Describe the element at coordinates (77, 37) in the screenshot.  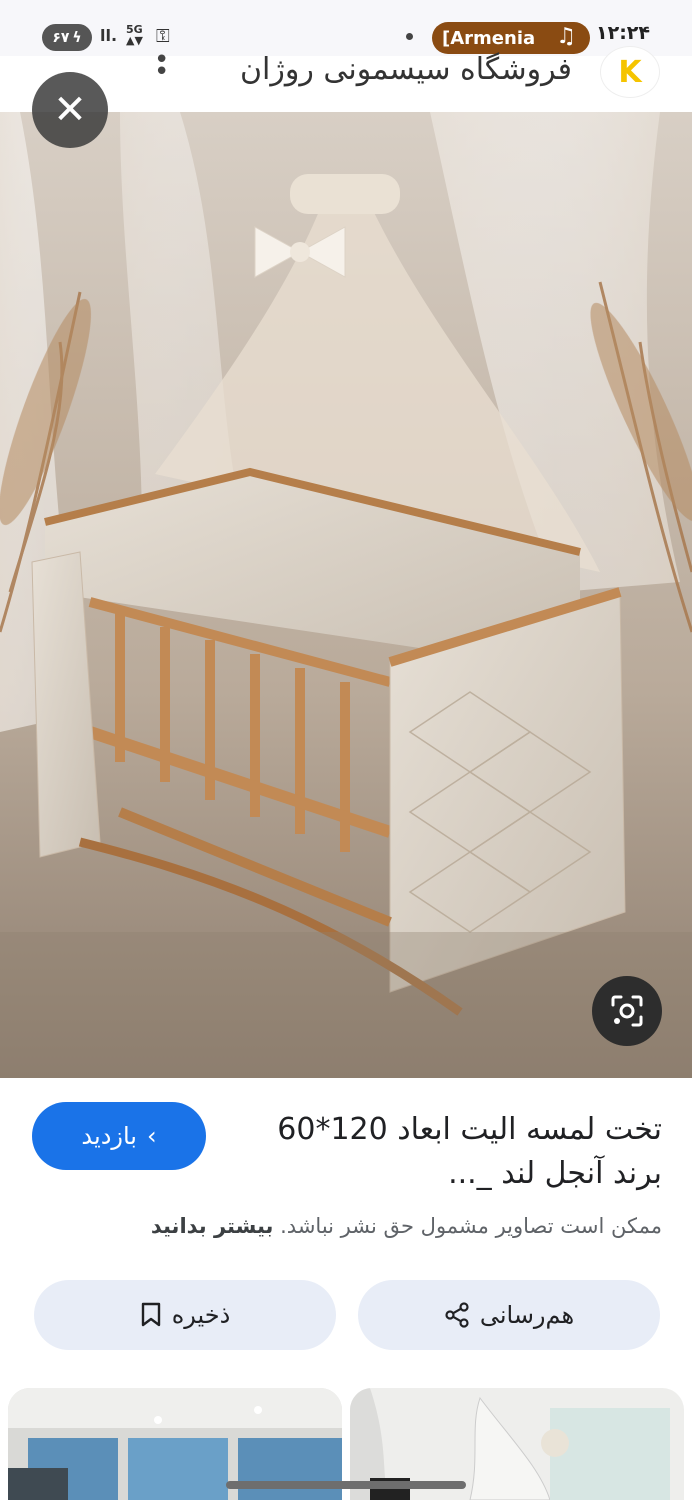
I see `charging-icon: ϟ` at that location.